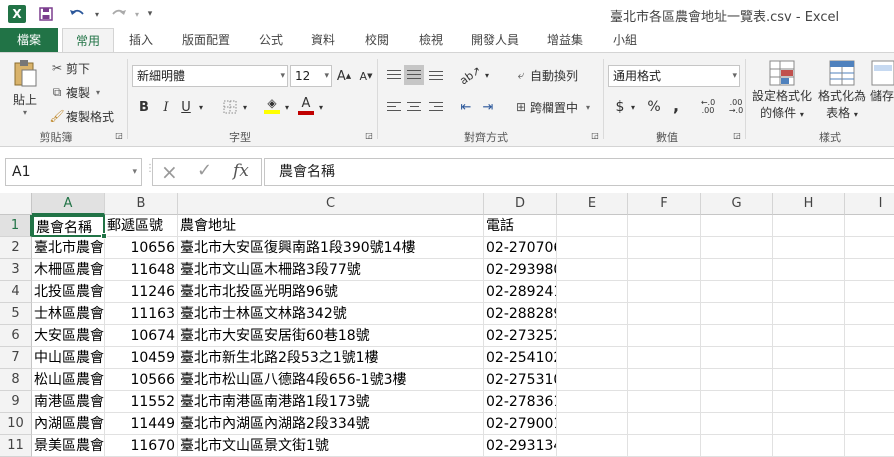 The height and width of the screenshot is (457, 894). Describe the element at coordinates (201, 107) in the screenshot. I see `underline-dropdown-icon: ▾` at that location.